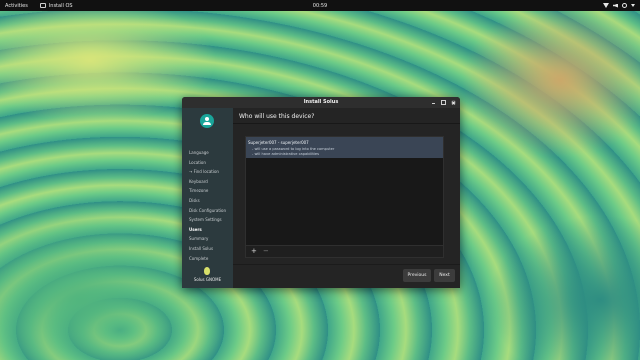 This screenshot has width=640, height=360. I want to click on step-install-solus: Install Solus, so click(201, 248).